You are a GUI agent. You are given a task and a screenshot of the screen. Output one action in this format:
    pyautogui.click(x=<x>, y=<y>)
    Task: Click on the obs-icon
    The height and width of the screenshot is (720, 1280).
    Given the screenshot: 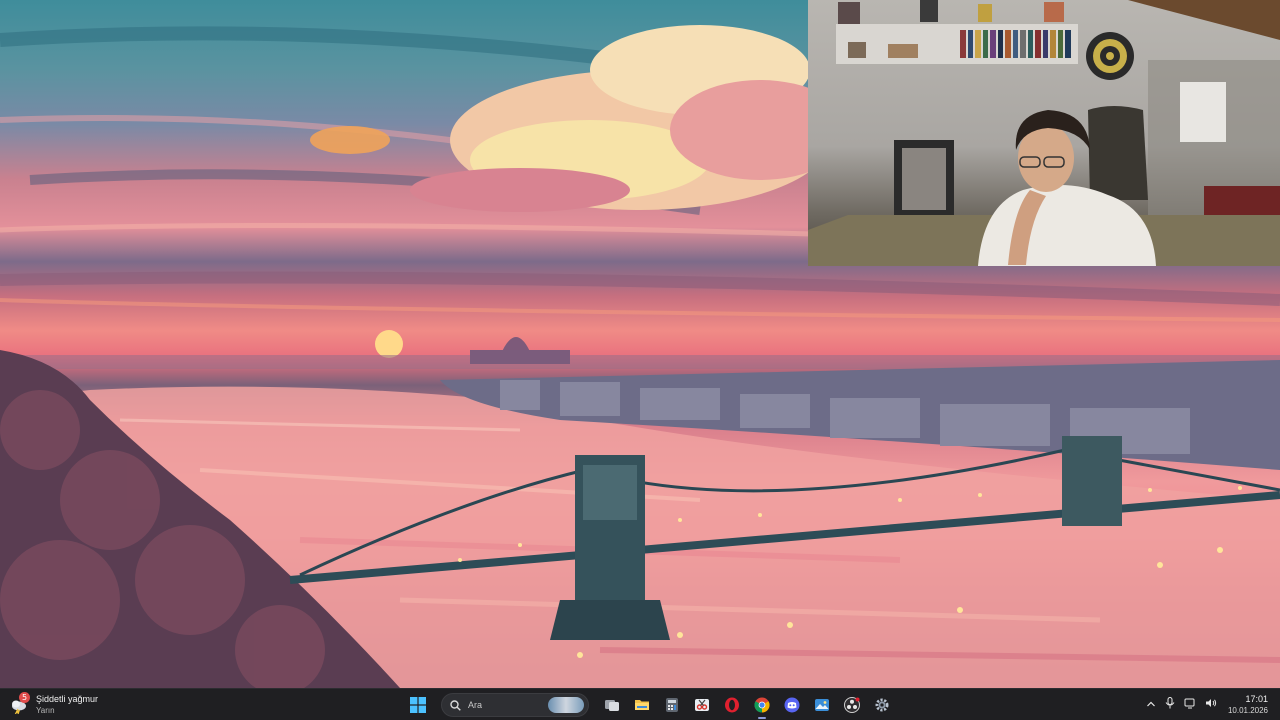 What is the action you would take?
    pyautogui.click(x=852, y=705)
    